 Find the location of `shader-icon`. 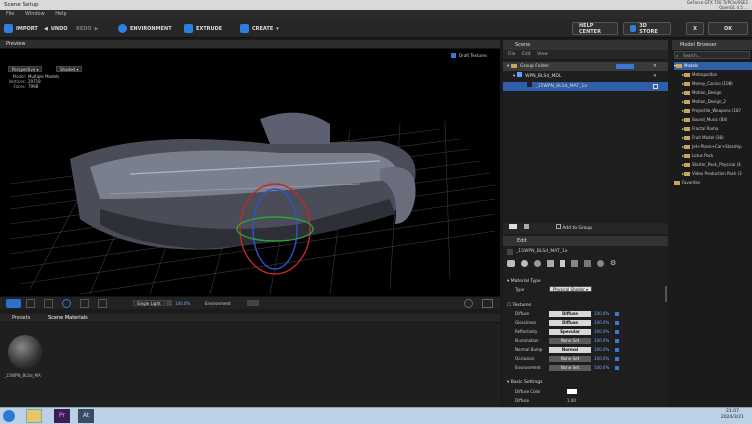

shader-icon is located at coordinates (537, 263).